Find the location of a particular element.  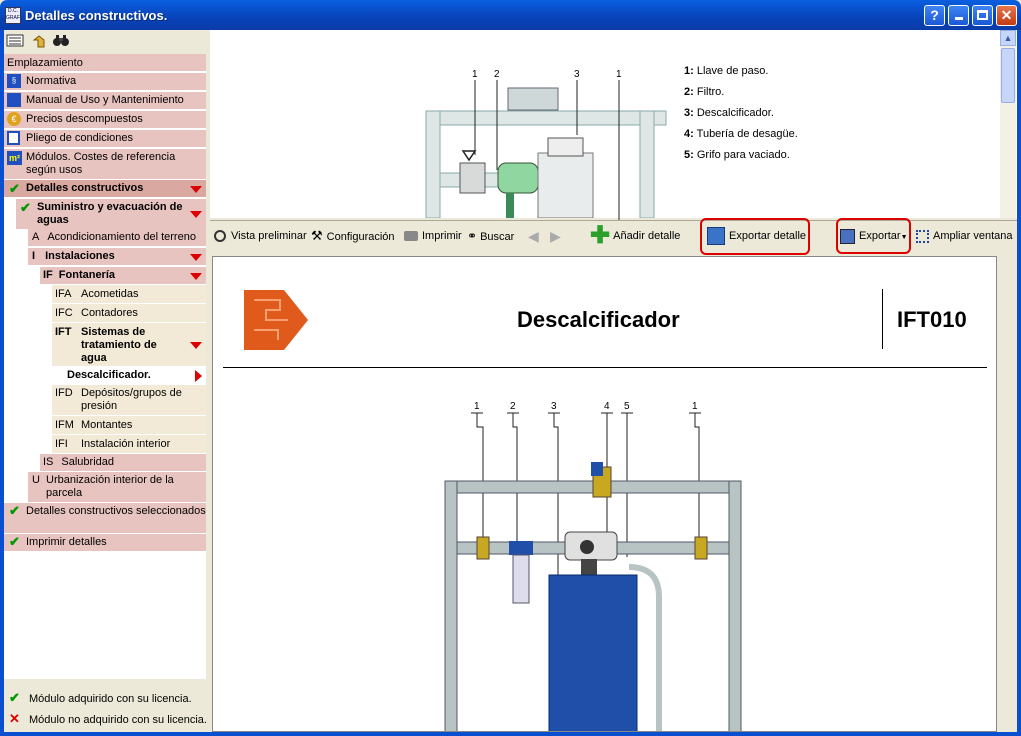

print-button: Imprimir is located at coordinates (433, 236).